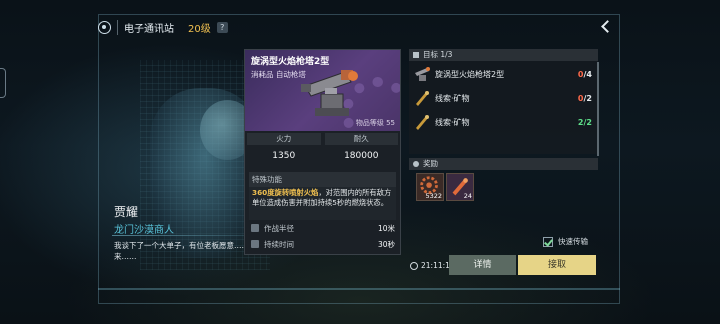 The image size is (720, 324). Describe the element at coordinates (3, 83) in the screenshot. I see `side-drawer-handle` at that location.